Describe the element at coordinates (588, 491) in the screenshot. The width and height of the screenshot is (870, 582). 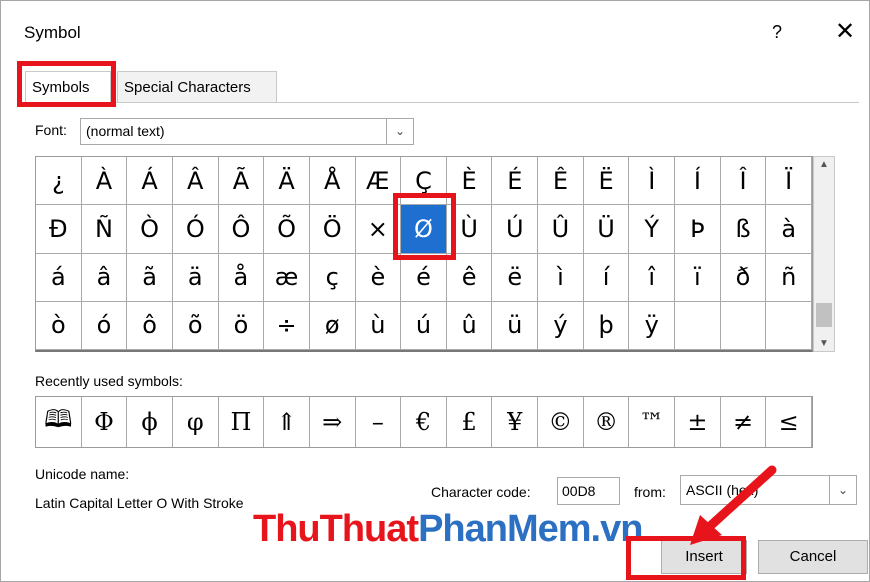
I see `character-code-input: 00D8` at that location.